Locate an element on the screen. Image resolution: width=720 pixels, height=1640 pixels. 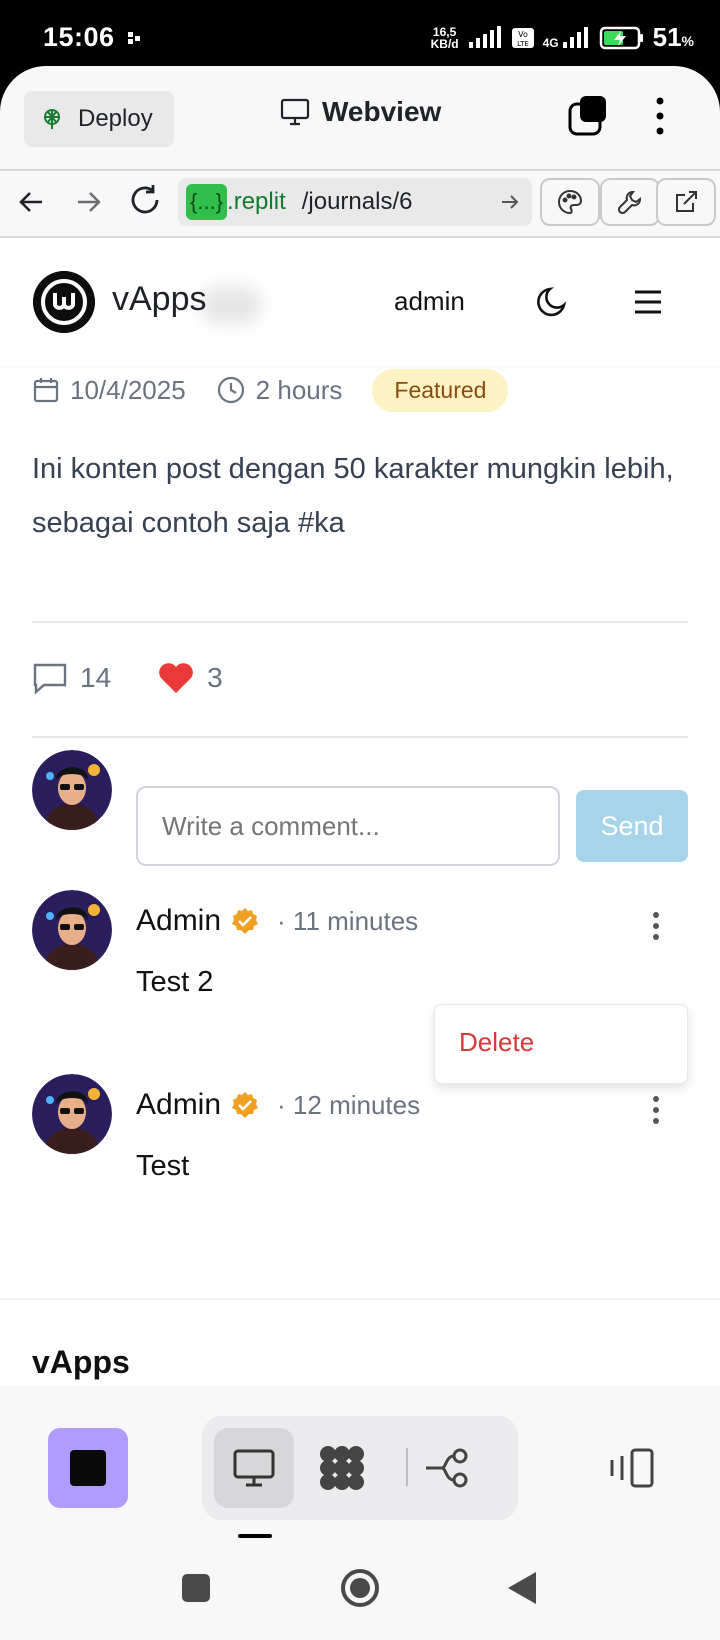
git-branch-icon is located at coordinates (448, 1468).